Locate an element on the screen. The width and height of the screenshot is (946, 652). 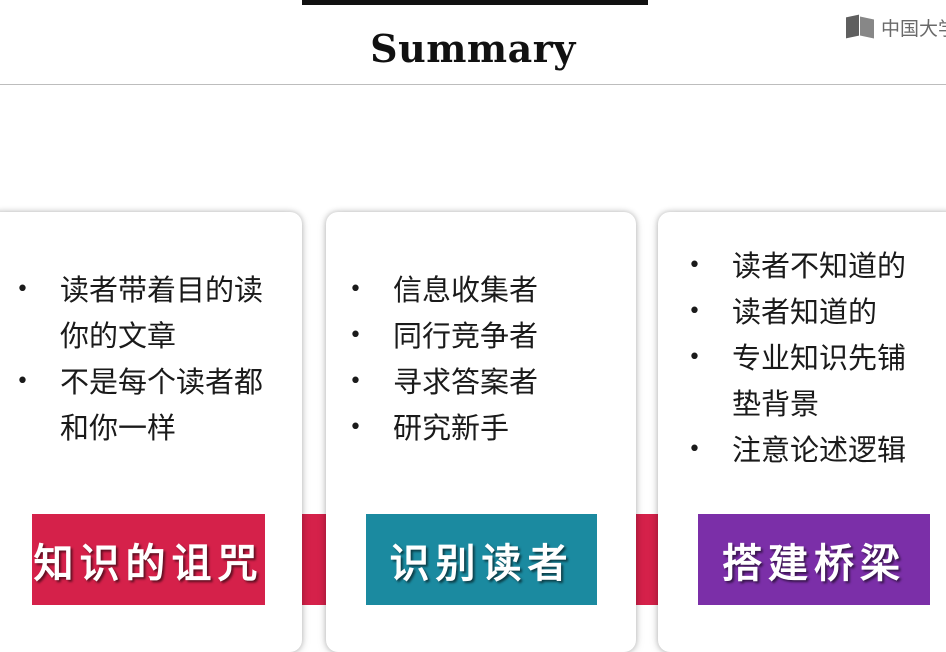
bullet-item: 寻求答案者 is located at coordinates (489, 382).